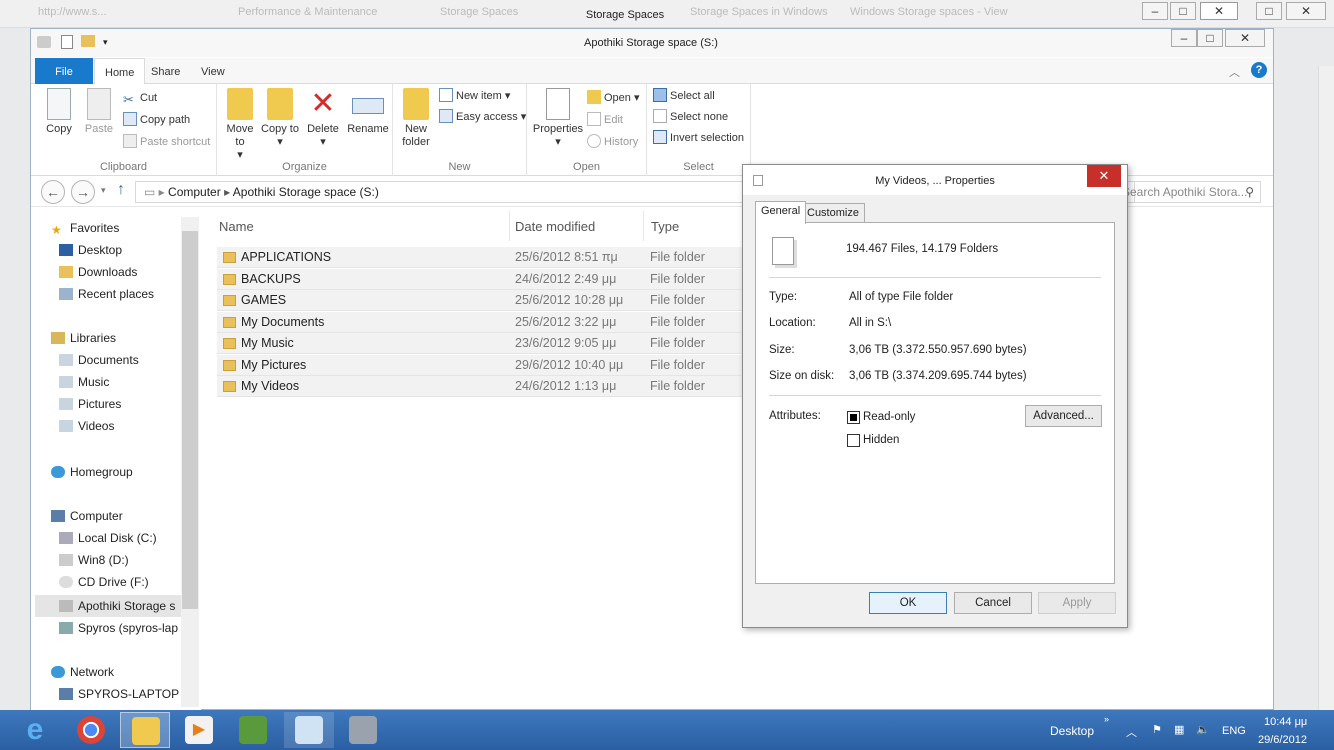  What do you see at coordinates (99, 360) in the screenshot?
I see `nav-documents: Documents` at bounding box center [99, 360].